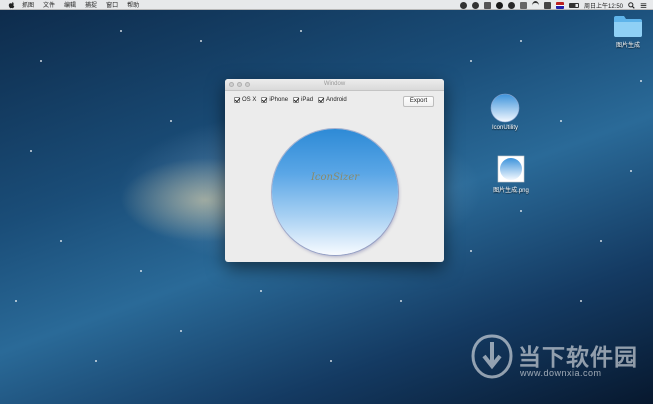 This screenshot has width=653, height=404. Describe the element at coordinates (487, 5) in the screenshot. I see `status-send-icon` at that location.